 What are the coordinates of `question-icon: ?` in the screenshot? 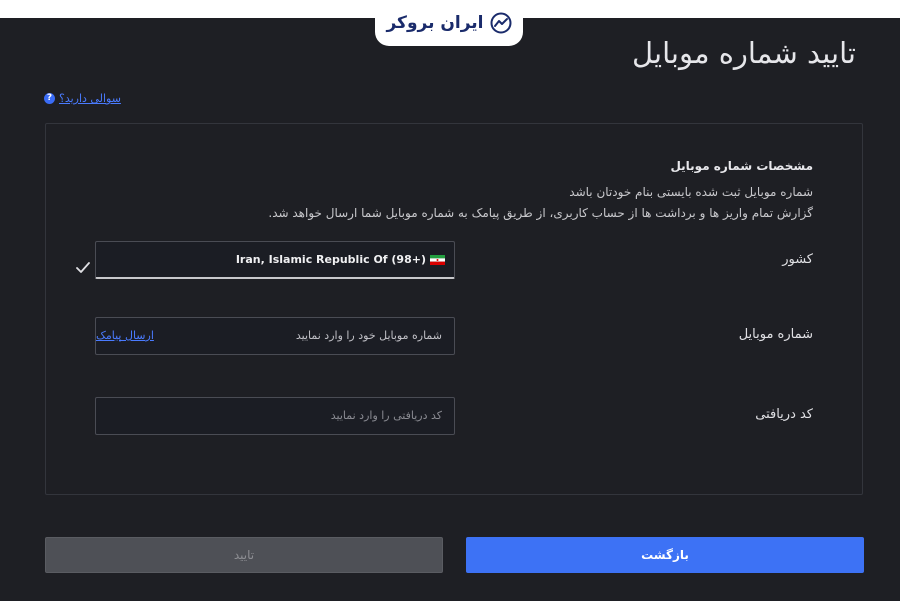 It's located at (49, 98).